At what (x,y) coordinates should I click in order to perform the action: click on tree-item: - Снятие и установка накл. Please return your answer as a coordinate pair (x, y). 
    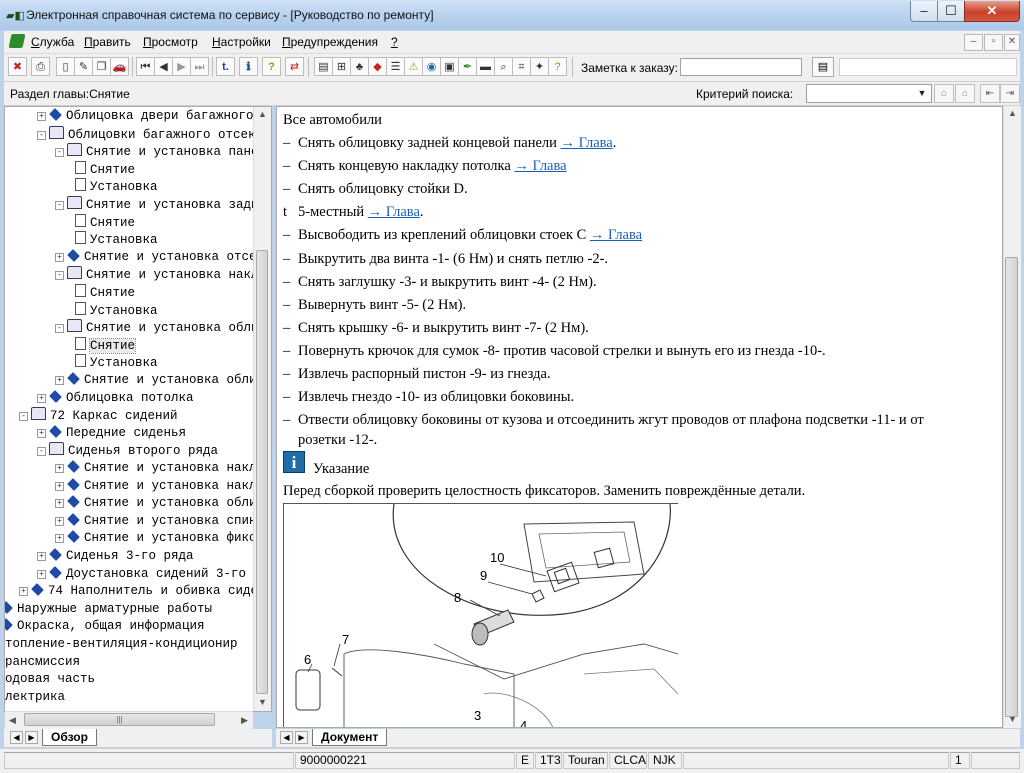
    Looking at the image, I should click on (157, 274).